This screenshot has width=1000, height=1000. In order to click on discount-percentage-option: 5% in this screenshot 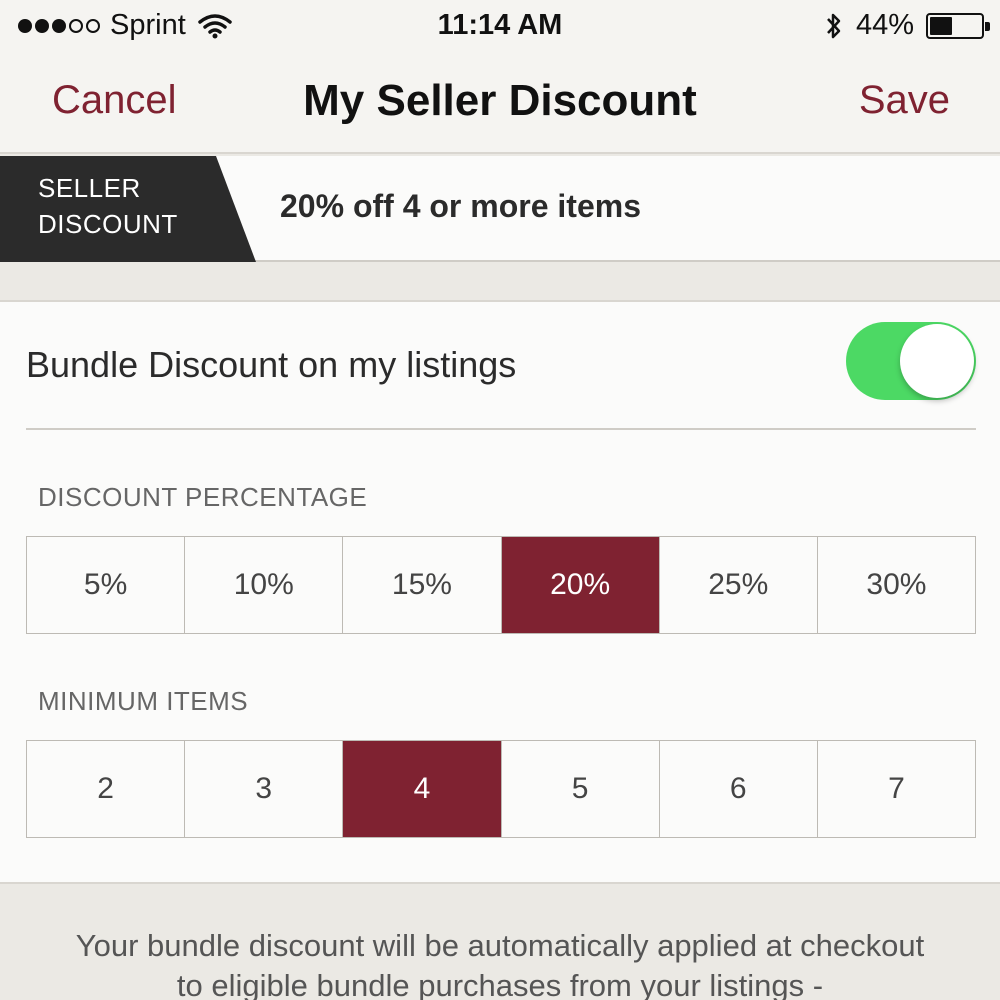, I will do `click(106, 585)`.